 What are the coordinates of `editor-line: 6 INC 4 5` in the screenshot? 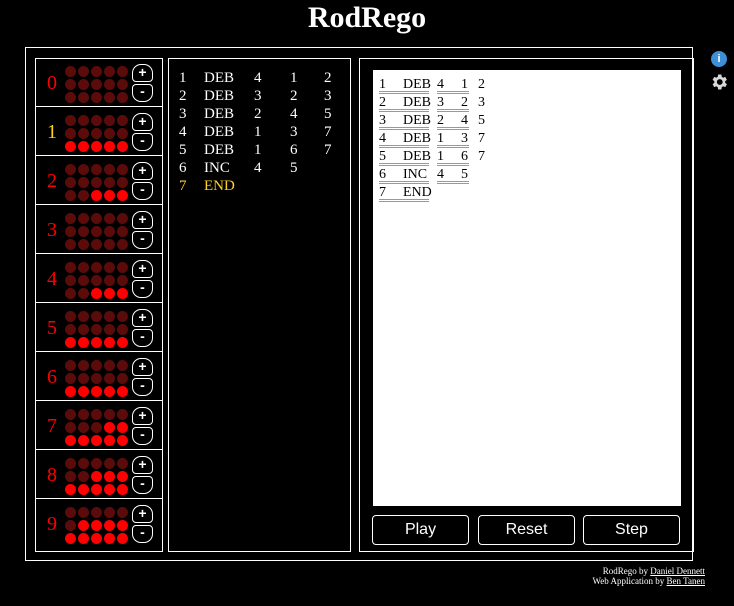 It's located at (524, 175).